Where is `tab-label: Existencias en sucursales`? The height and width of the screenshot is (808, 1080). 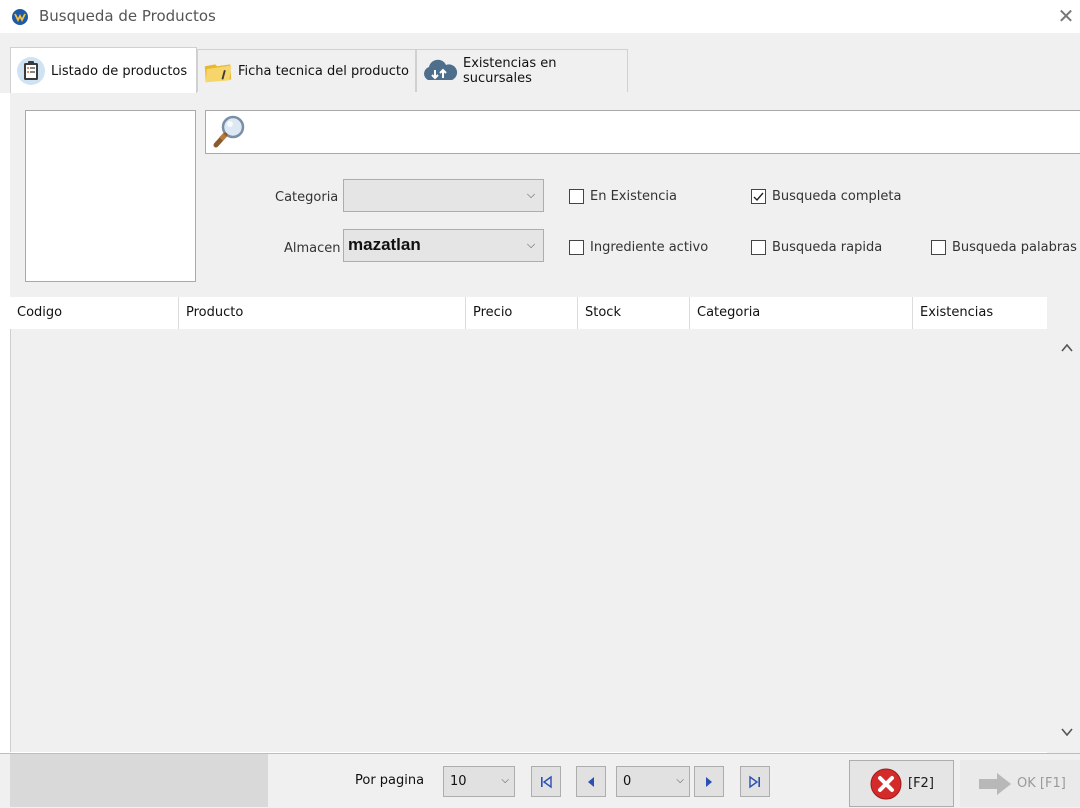
tab-label: Existencias en sucursales is located at coordinates (510, 71).